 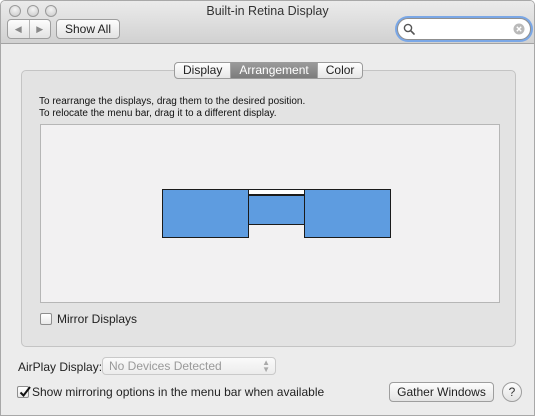 What do you see at coordinates (267, 22) in the screenshot?
I see `title-bar: Built-in Retina Display ◀ ▶ Show All` at bounding box center [267, 22].